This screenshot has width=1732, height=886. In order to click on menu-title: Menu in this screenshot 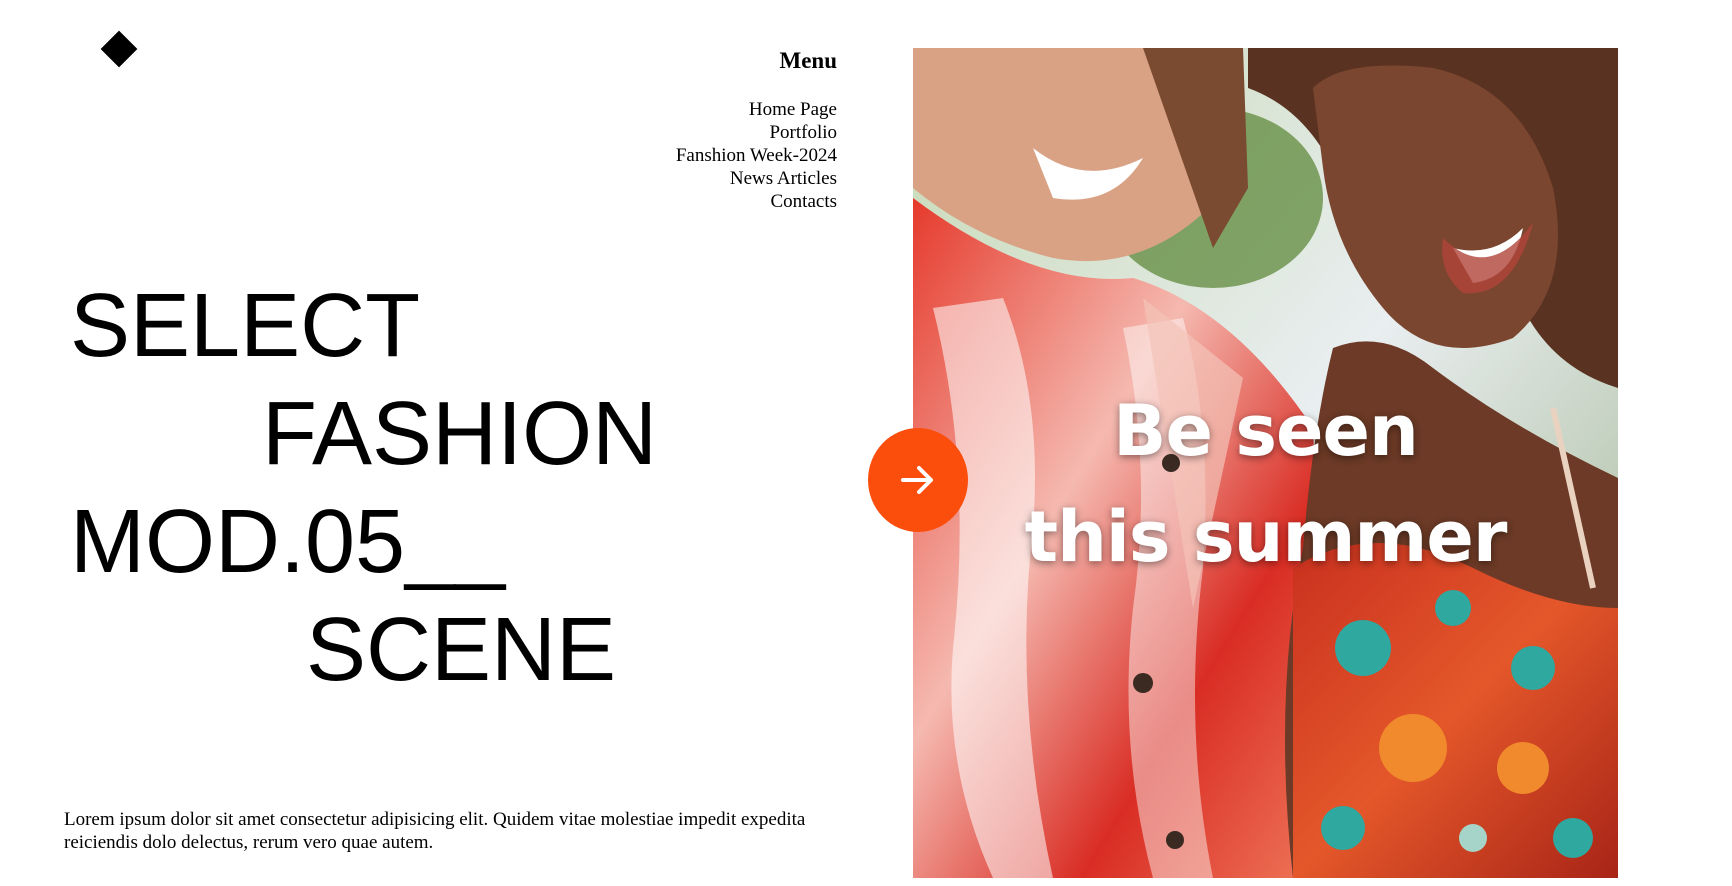, I will do `click(808, 60)`.